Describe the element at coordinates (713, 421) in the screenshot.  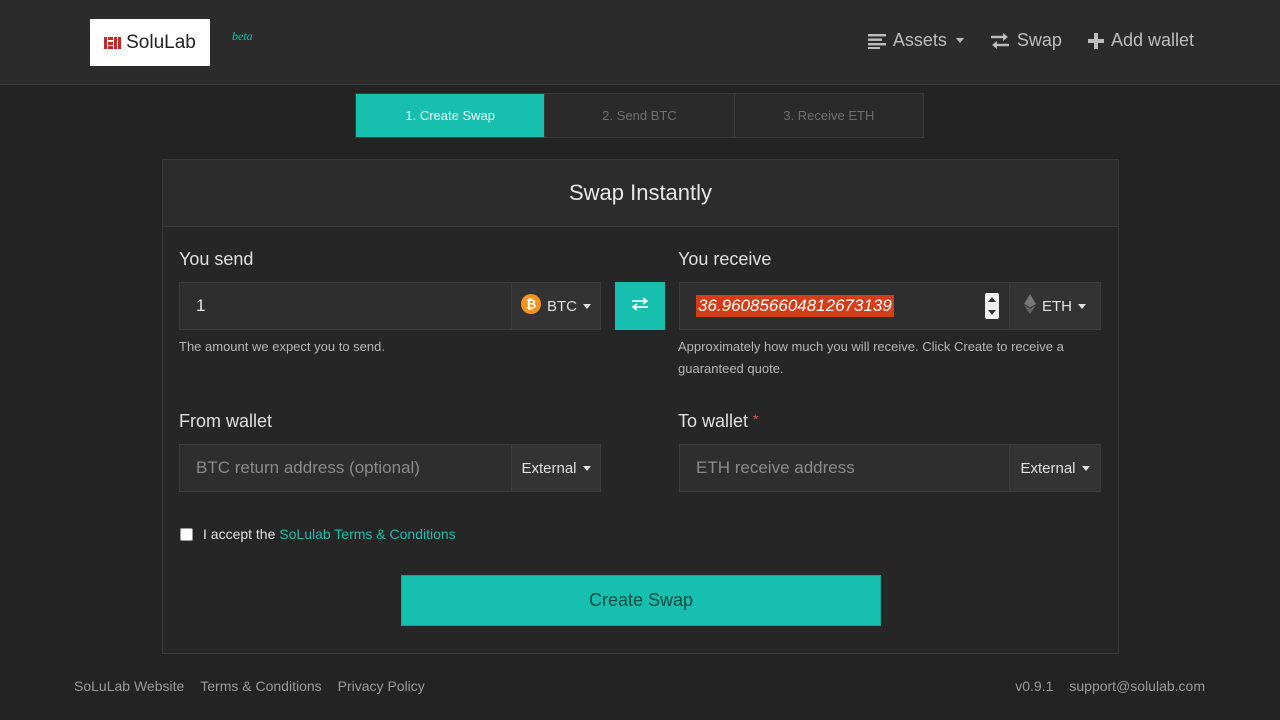
I see `to-wallet-label-text: To wallet` at that location.